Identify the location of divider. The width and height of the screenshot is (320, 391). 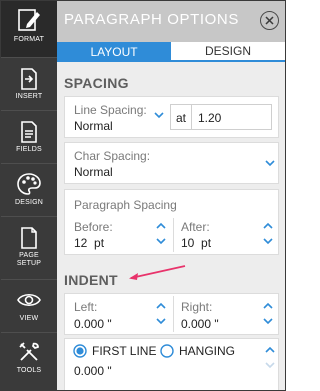
(191, 117).